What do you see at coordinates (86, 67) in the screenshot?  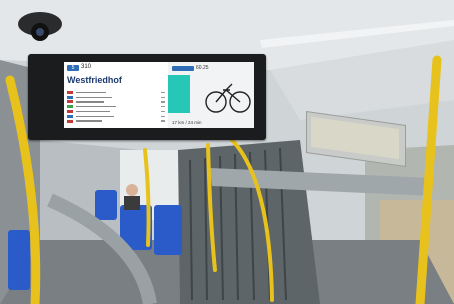 I see `line-label: 310` at bounding box center [86, 67].